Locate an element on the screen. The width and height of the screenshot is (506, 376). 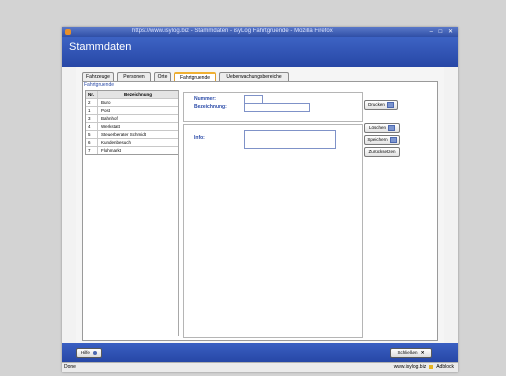
table-row: 6 Kundenbesuch is located at coordinates (132, 143).